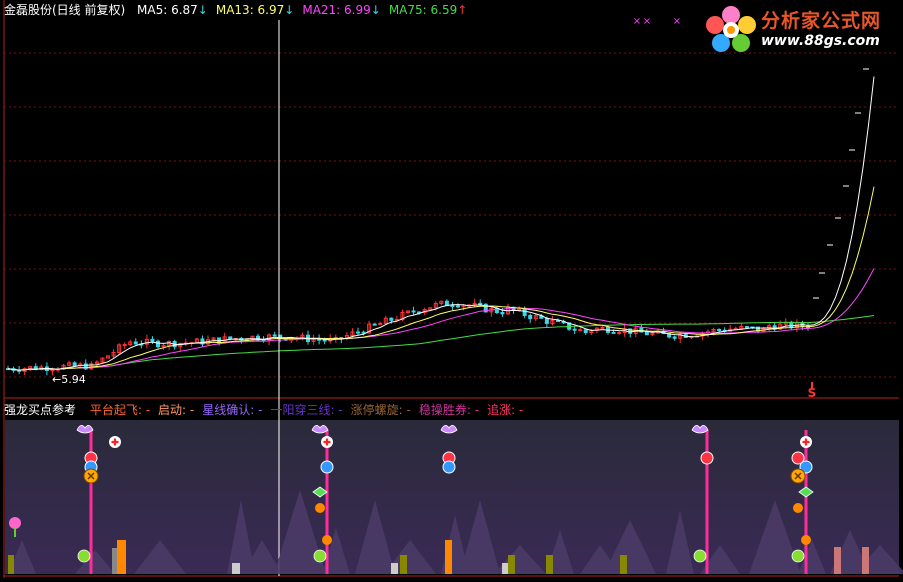 This screenshot has height=582, width=903. What do you see at coordinates (176, 410) in the screenshot?
I see `indicator-item-1: 启动: -` at bounding box center [176, 410].